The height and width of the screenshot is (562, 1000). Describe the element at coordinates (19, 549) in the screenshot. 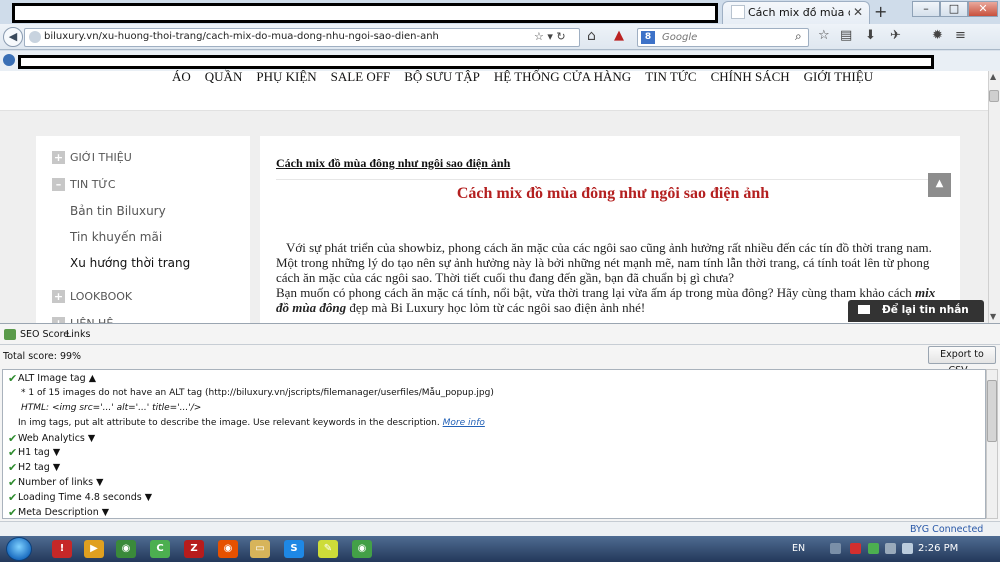

I see `start-button` at that location.